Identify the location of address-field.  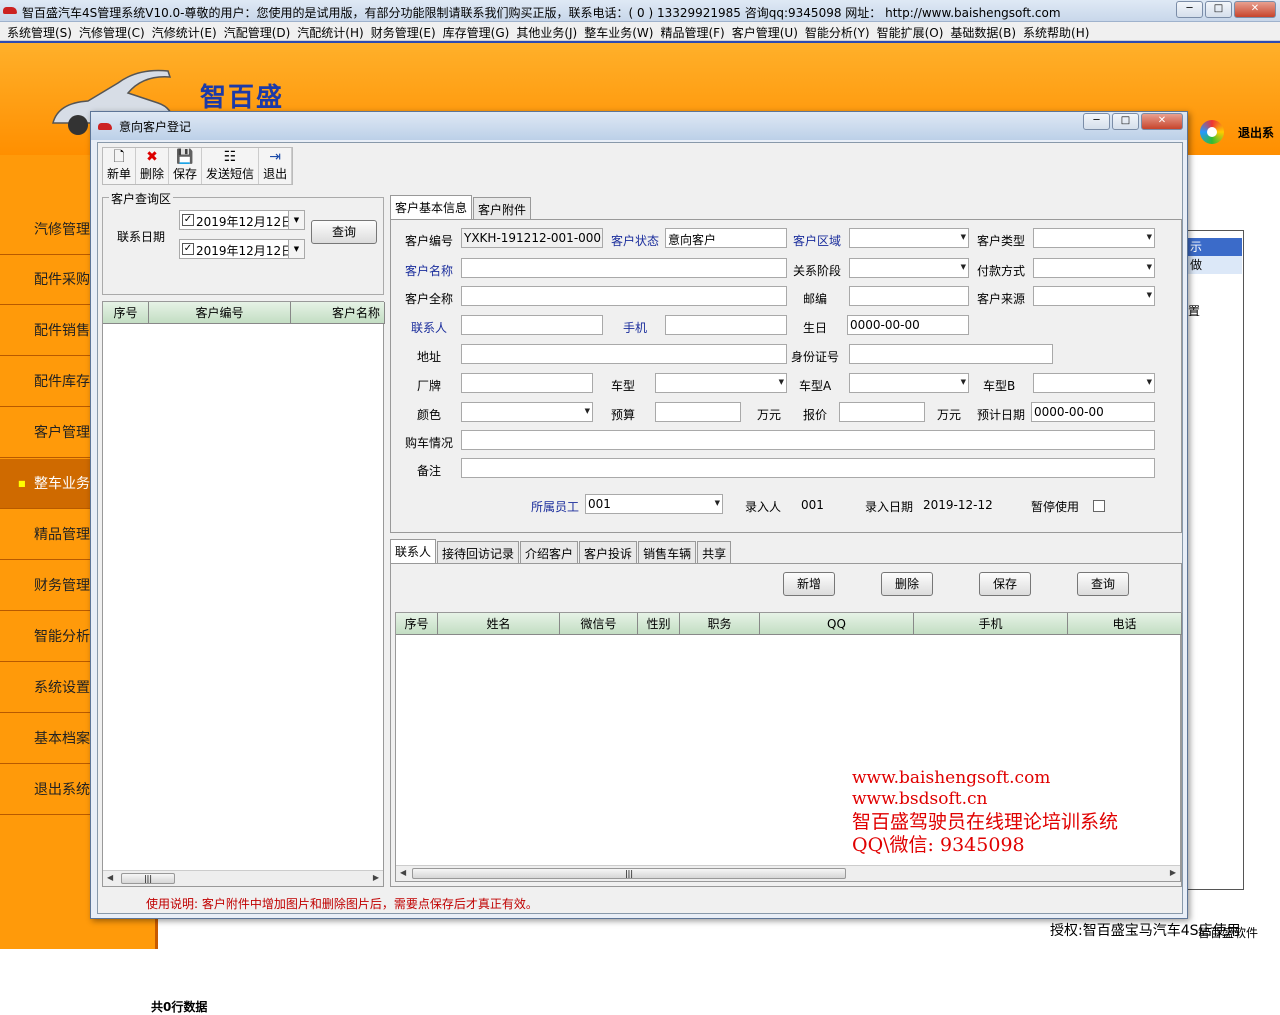
(624, 354).